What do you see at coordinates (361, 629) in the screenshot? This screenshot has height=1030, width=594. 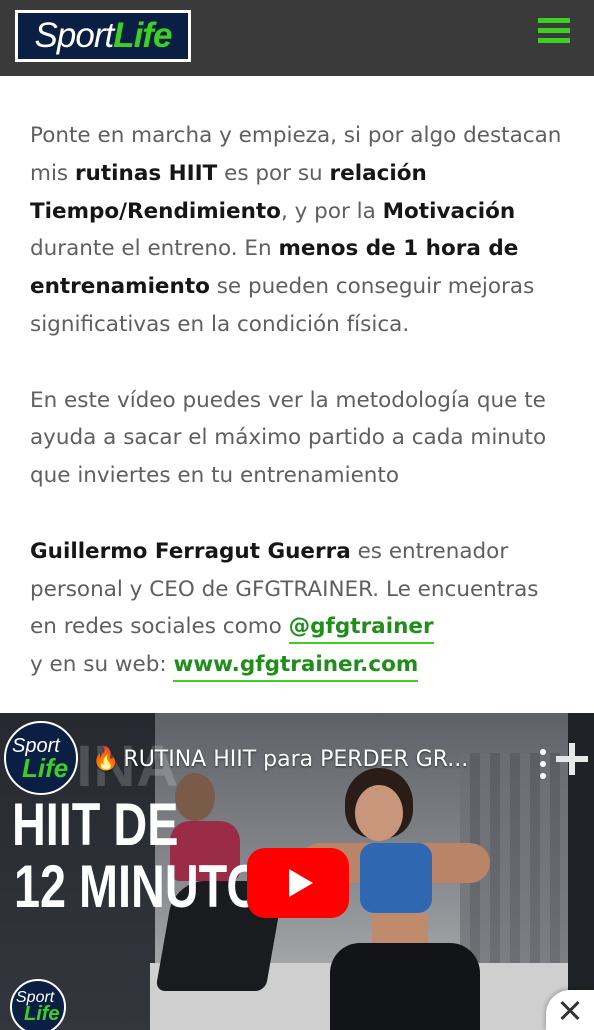 I see `social-link: @gfgtrainer` at bounding box center [361, 629].